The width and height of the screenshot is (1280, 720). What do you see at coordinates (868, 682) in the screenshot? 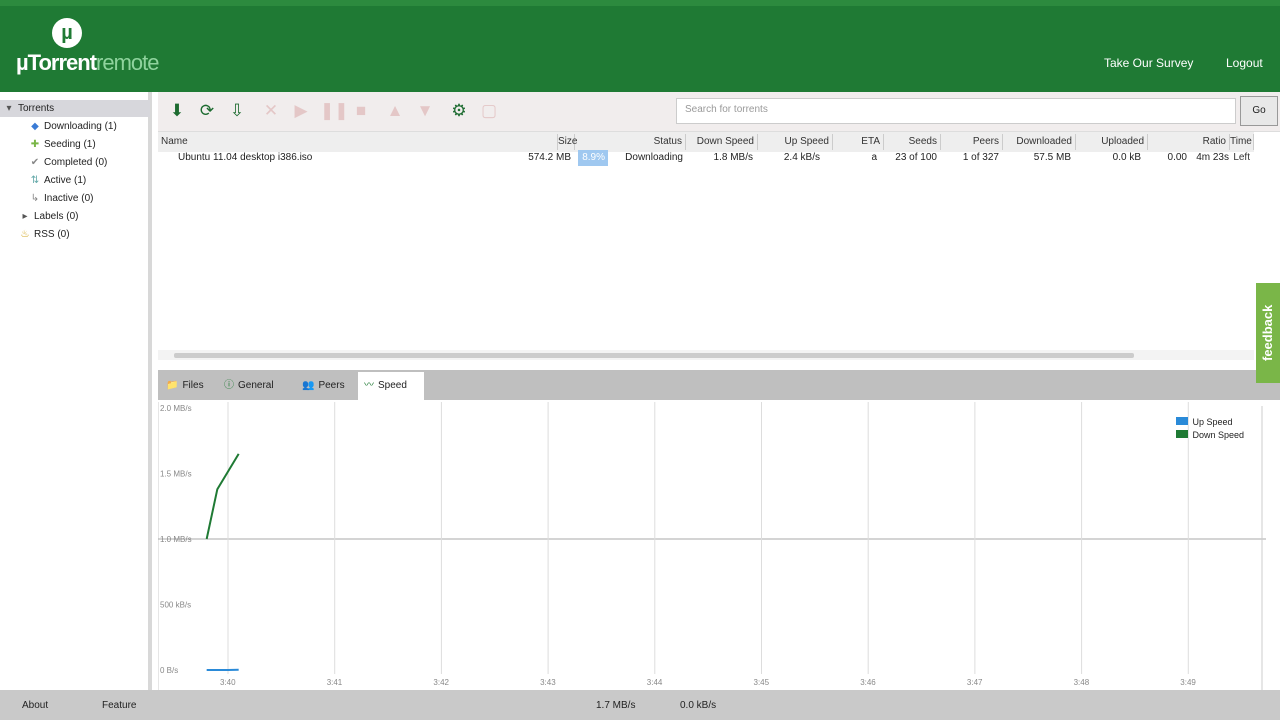
I see `x-tick-label: 3:46` at bounding box center [868, 682].